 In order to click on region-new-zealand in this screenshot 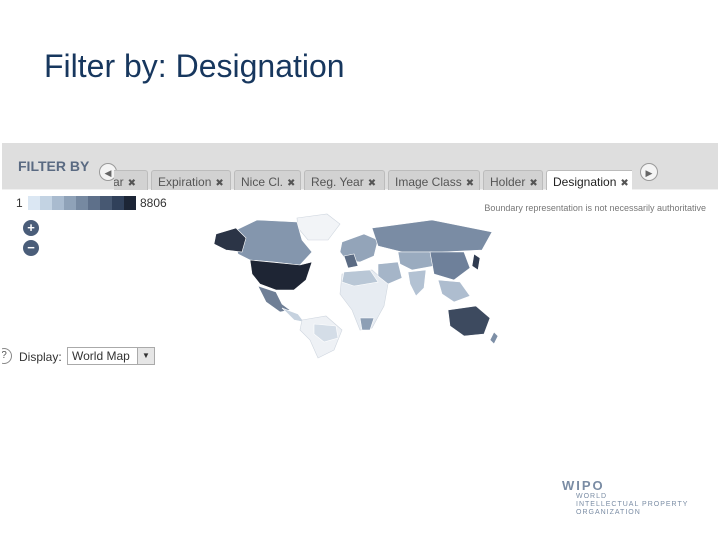, I will do `click(494, 338)`.